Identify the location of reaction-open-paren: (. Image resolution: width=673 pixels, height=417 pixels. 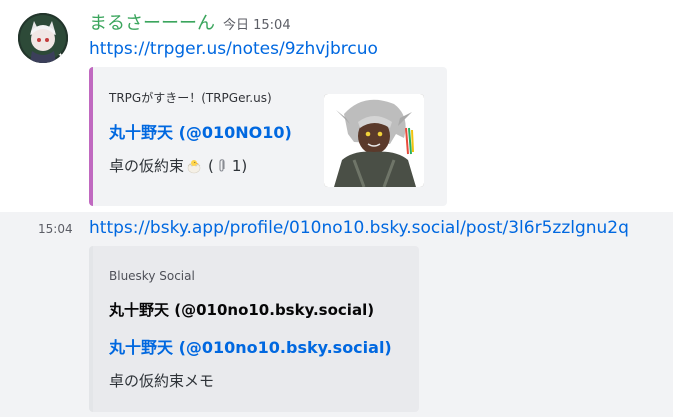
(211, 165).